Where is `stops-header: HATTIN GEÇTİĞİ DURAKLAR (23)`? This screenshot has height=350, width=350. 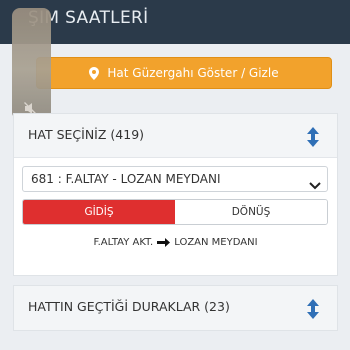 stops-header: HATTIN GEÇTİĞİ DURAKLAR (23) is located at coordinates (175, 308).